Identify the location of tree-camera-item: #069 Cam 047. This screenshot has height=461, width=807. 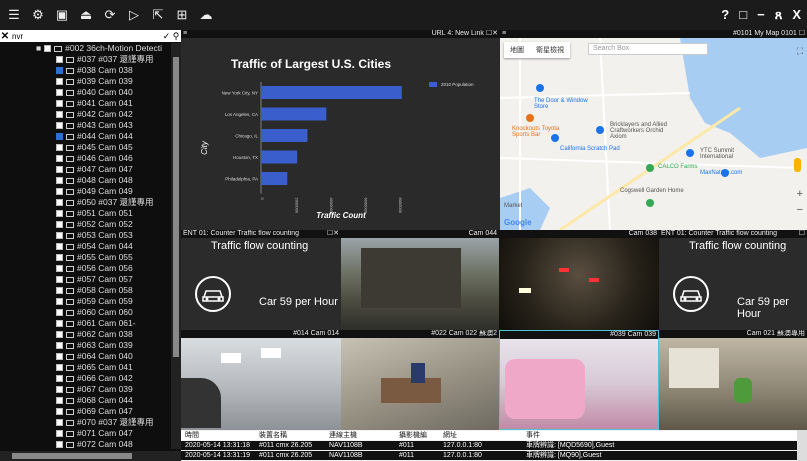
(85, 411).